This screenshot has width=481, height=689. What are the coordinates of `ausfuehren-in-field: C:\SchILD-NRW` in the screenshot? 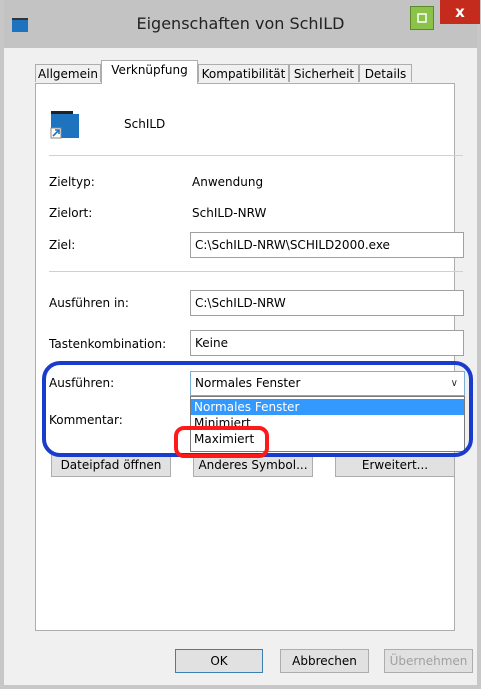 It's located at (327, 303).